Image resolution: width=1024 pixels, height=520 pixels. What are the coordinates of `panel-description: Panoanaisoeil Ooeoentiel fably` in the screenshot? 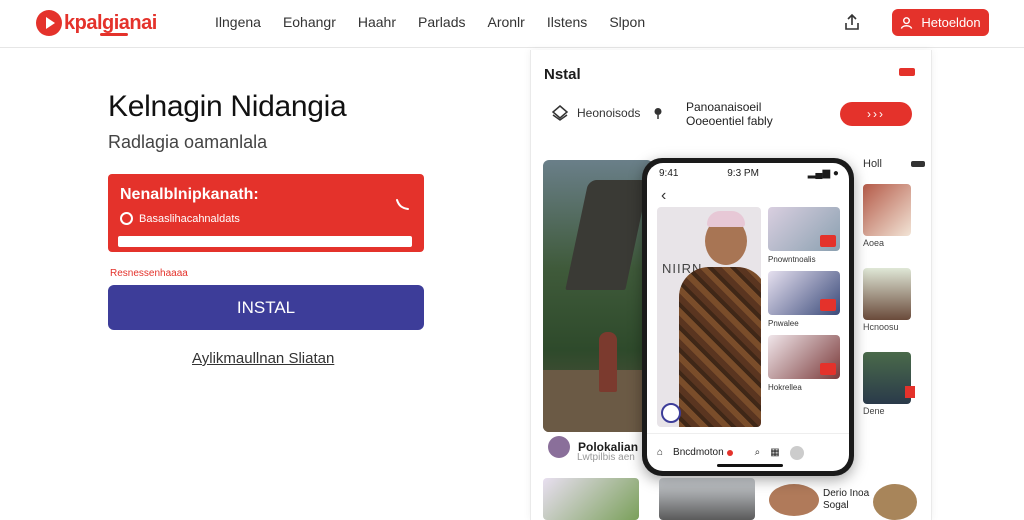 It's located at (729, 114).